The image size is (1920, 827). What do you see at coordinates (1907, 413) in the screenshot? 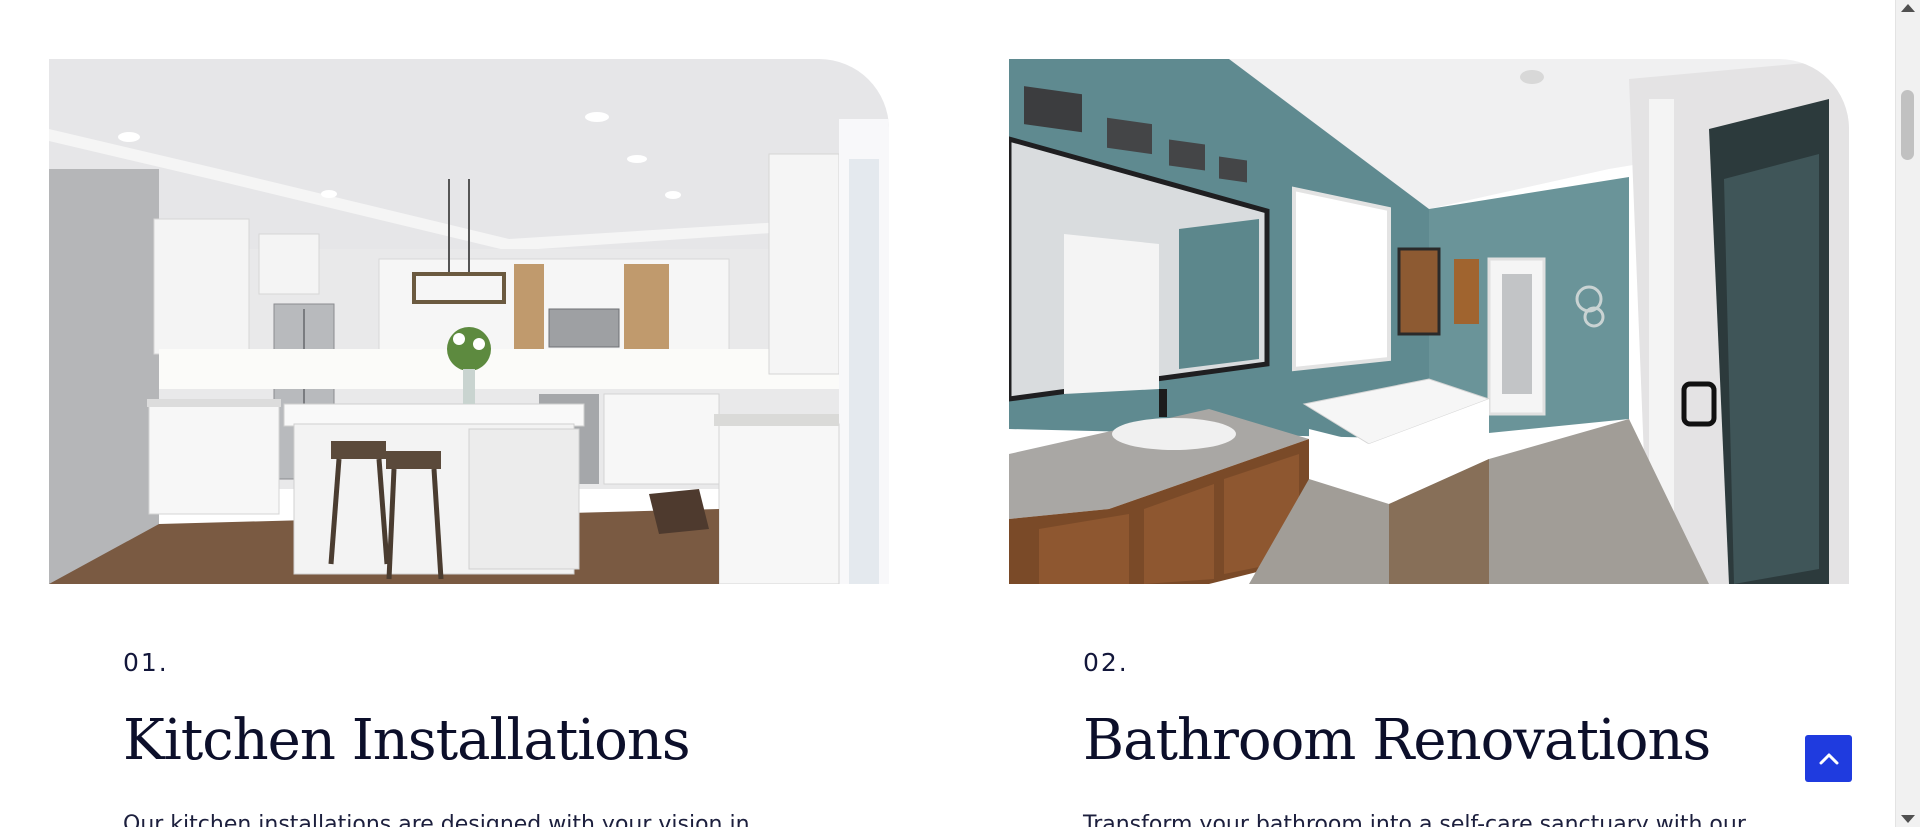
I see `page-scrollbar` at bounding box center [1907, 413].